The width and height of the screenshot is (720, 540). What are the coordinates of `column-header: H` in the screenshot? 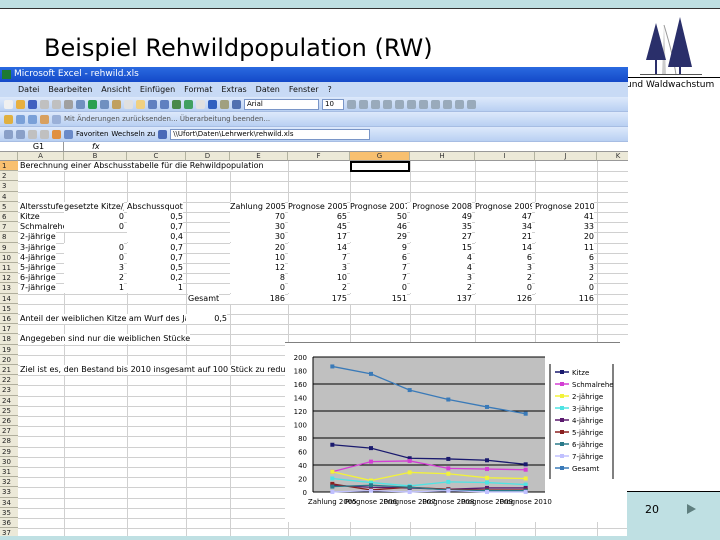 It's located at (442, 156).